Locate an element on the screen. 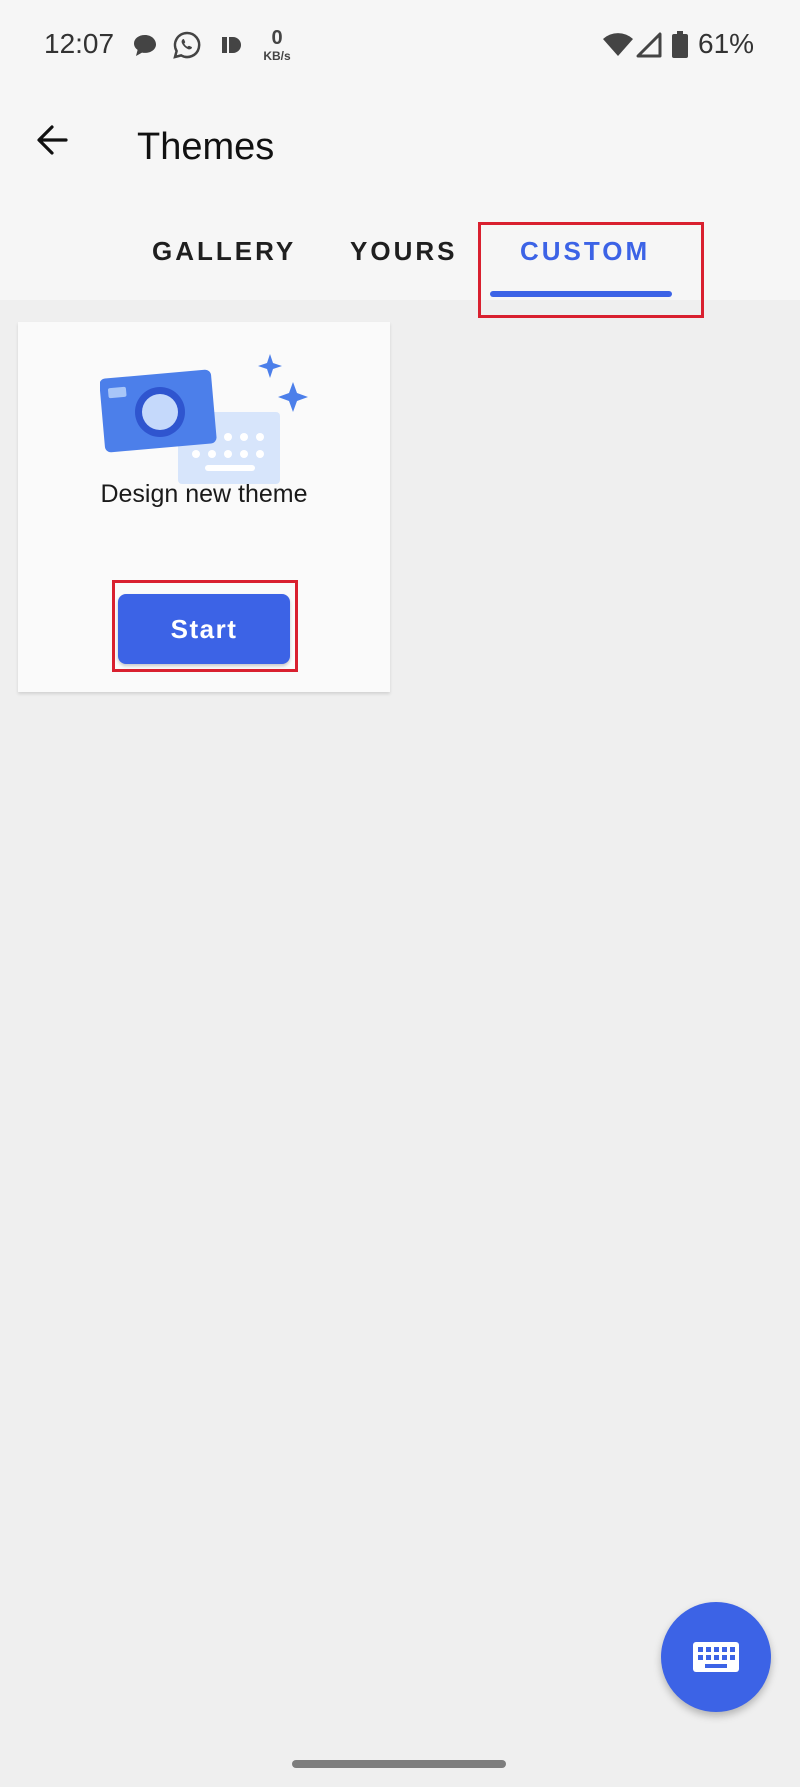  highlight-box-custom-tab is located at coordinates (591, 270).